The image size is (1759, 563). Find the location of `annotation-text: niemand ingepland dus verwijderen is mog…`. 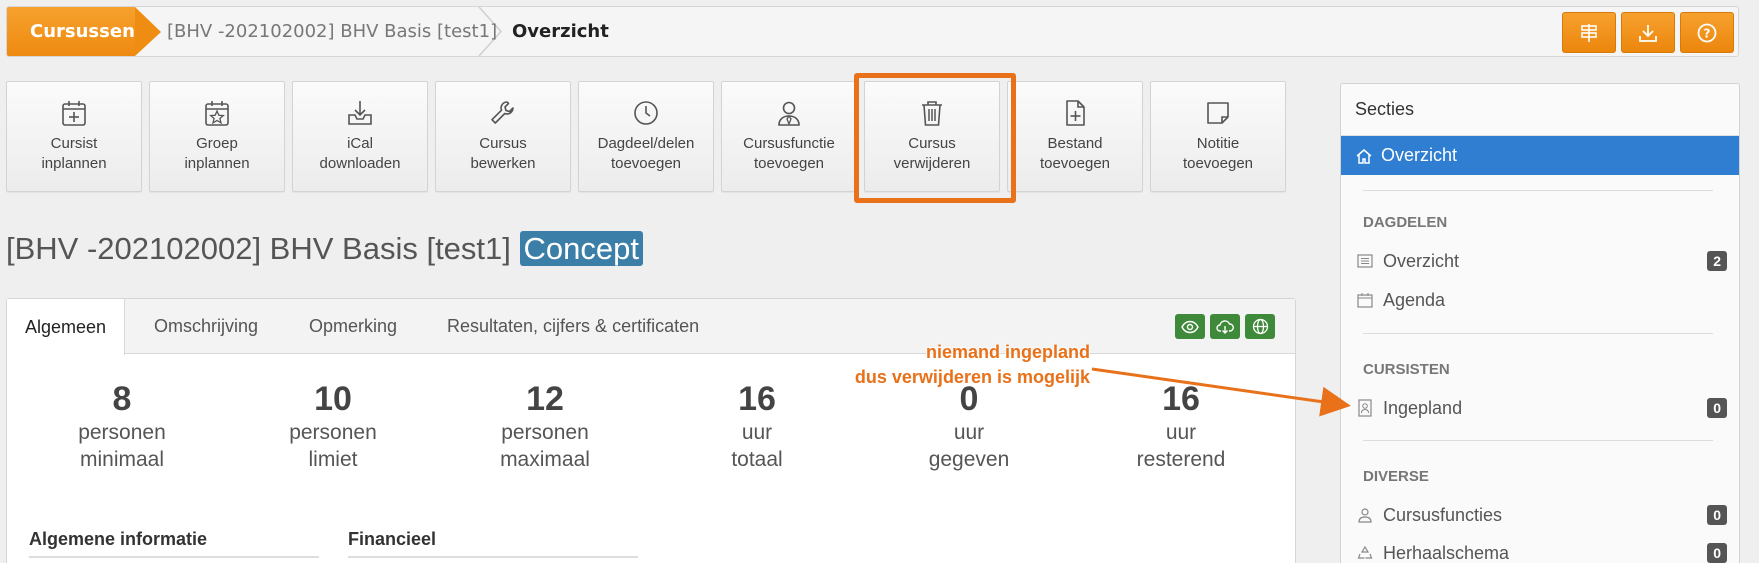

annotation-text: niemand ingepland dus verwijderen is mog… is located at coordinates (940, 365).